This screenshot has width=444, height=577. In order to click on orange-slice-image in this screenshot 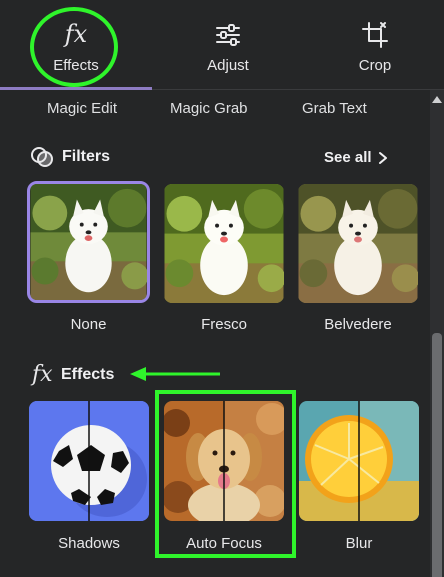, I will do `click(359, 461)`.